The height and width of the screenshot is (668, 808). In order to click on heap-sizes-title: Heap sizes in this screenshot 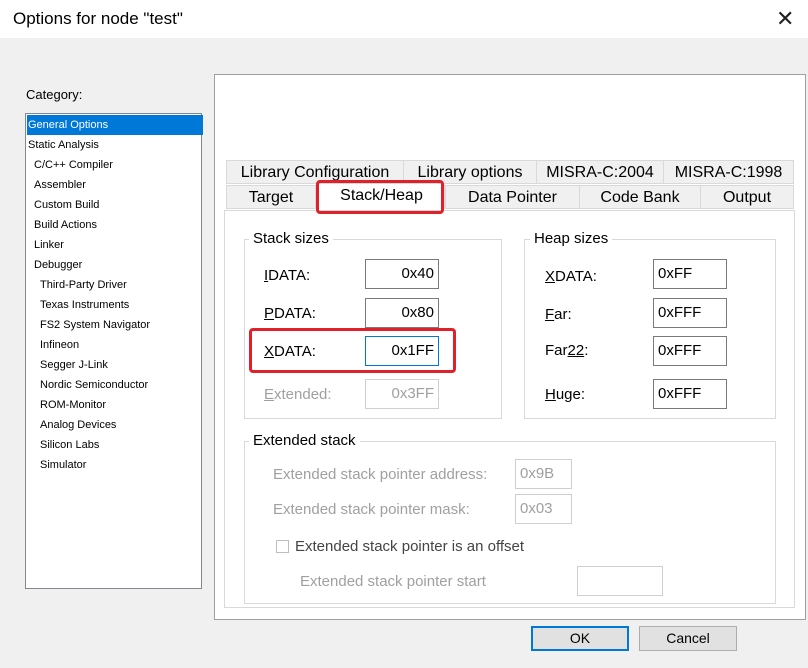, I will do `click(571, 238)`.